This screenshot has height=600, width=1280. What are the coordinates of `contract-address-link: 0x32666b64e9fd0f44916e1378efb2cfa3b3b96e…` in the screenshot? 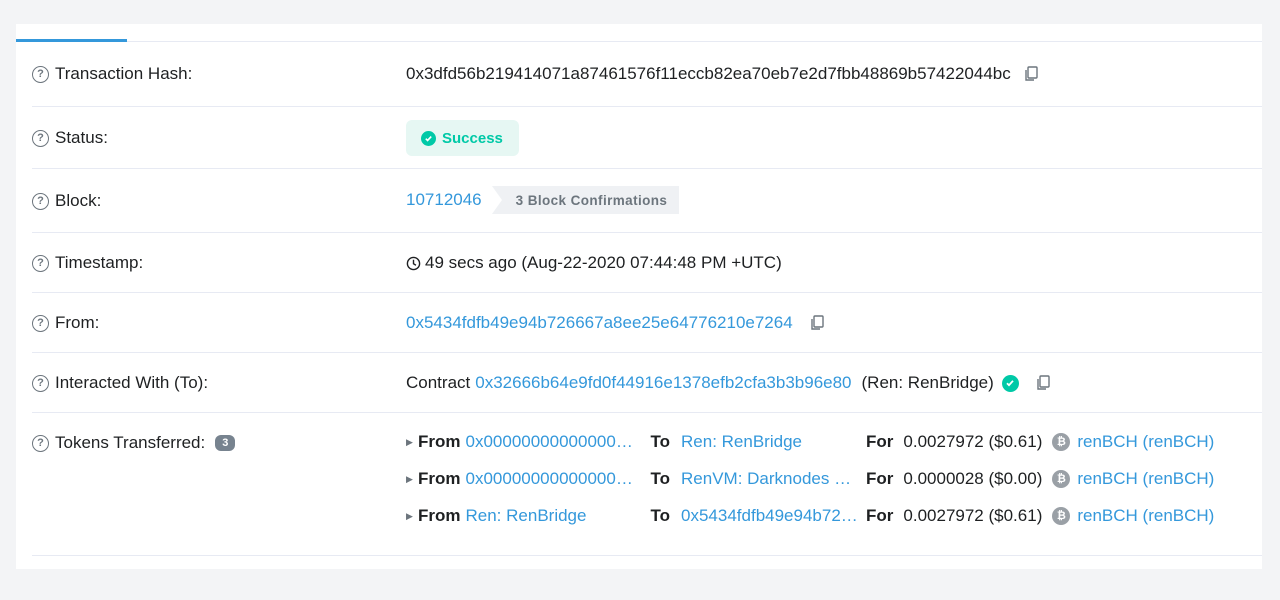 It's located at (663, 383).